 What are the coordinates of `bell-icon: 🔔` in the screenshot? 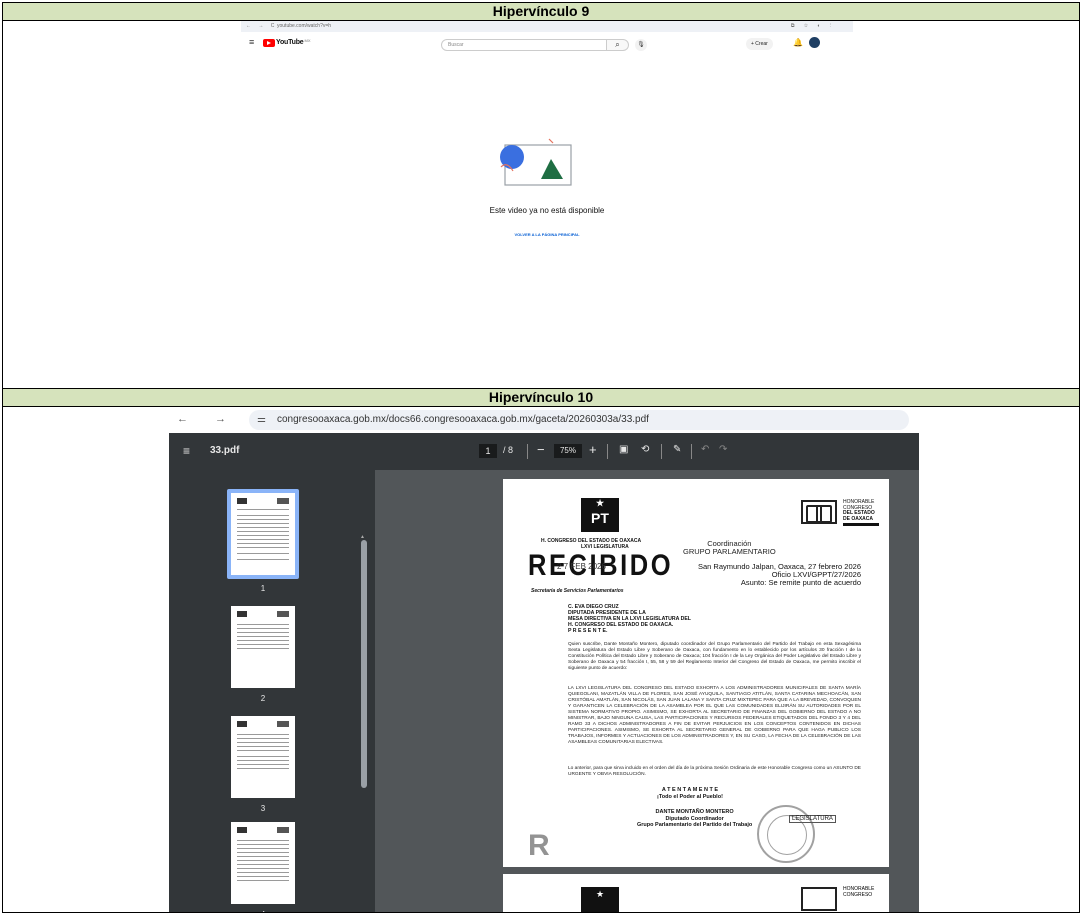 It's located at (798, 42).